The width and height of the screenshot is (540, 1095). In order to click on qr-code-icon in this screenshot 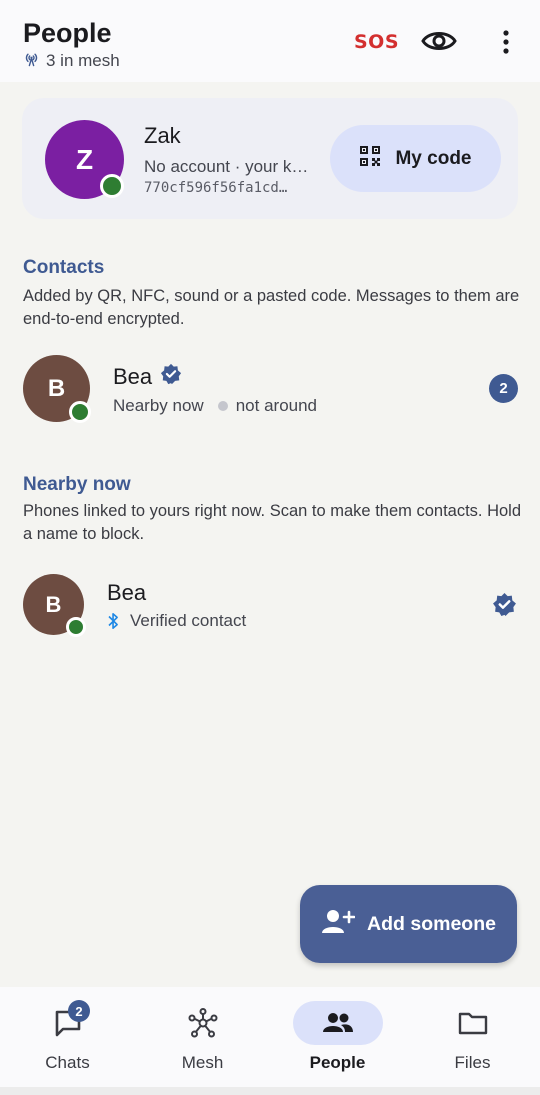, I will do `click(370, 159)`.